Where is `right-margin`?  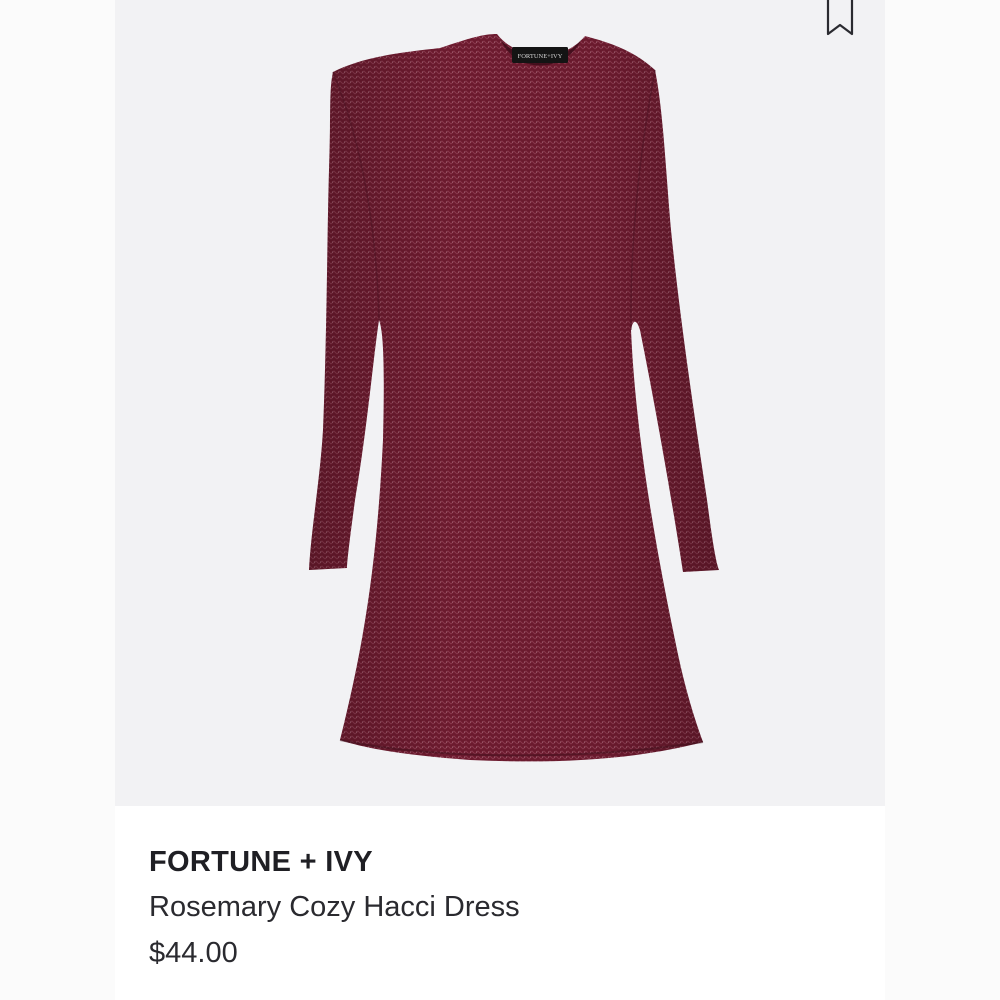 right-margin is located at coordinates (942, 500).